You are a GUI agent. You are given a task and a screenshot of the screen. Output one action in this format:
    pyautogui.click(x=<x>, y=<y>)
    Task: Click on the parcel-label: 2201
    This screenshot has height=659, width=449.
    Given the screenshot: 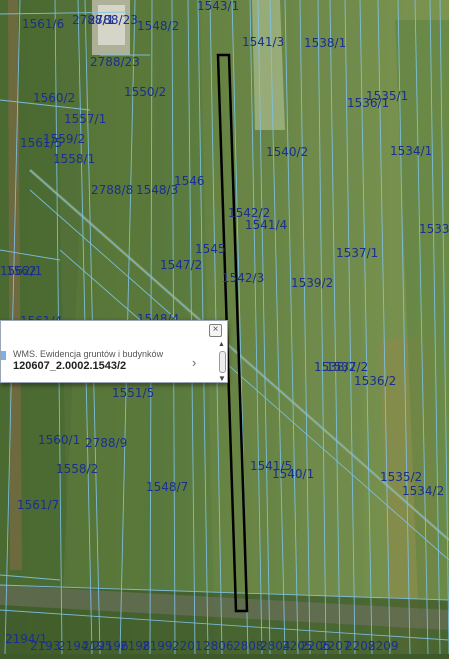 What is the action you would take?
    pyautogui.click(x=187, y=646)
    